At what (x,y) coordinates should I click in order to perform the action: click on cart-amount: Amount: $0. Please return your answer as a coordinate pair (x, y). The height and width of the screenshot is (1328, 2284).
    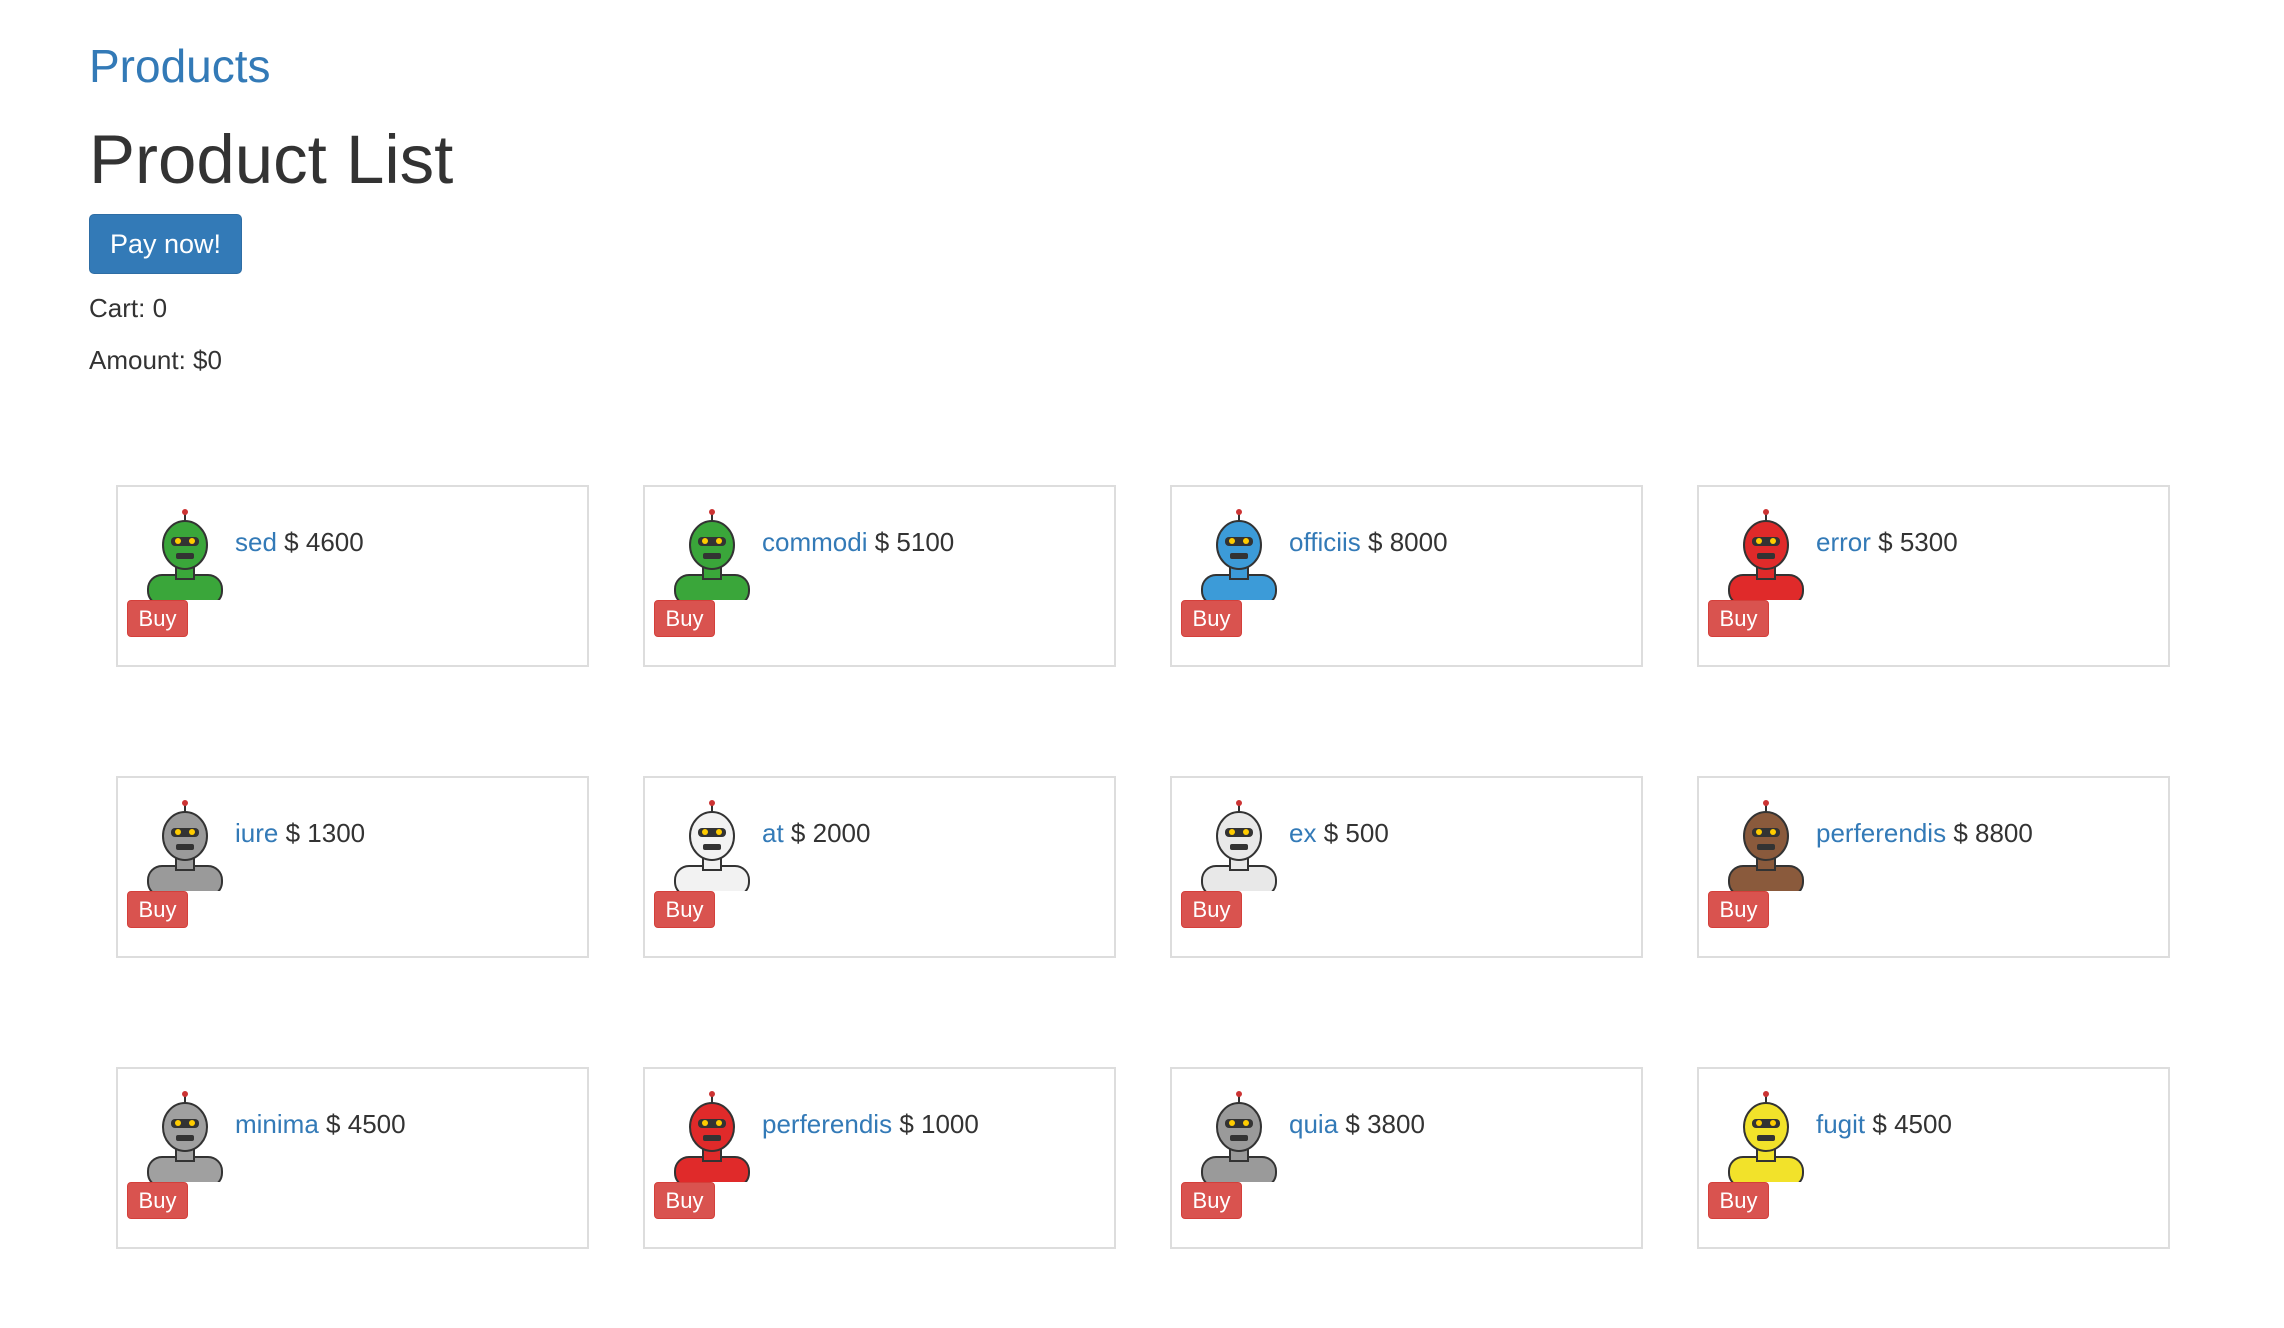
    Looking at the image, I should click on (155, 360).